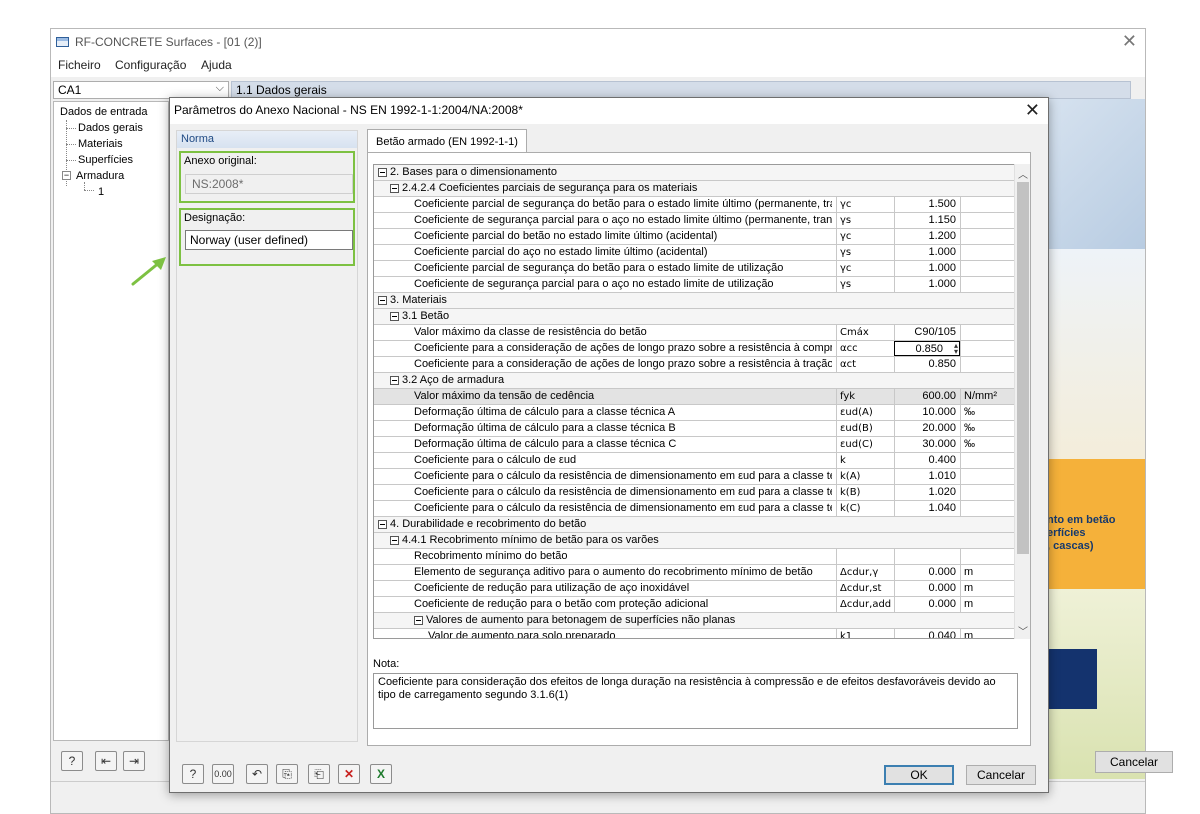  Describe the element at coordinates (927, 508) in the screenshot. I see `parameter-value: 1.040` at that location.